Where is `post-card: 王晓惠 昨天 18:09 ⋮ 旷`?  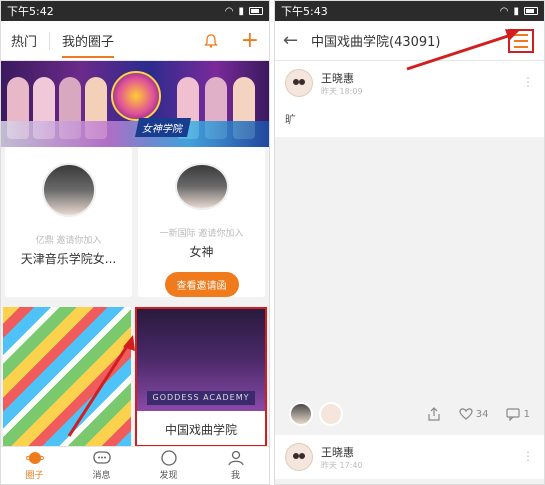
post-card: 王晓惠 昨天 18:09 ⋮ 旷 is located at coordinates (409, 99).